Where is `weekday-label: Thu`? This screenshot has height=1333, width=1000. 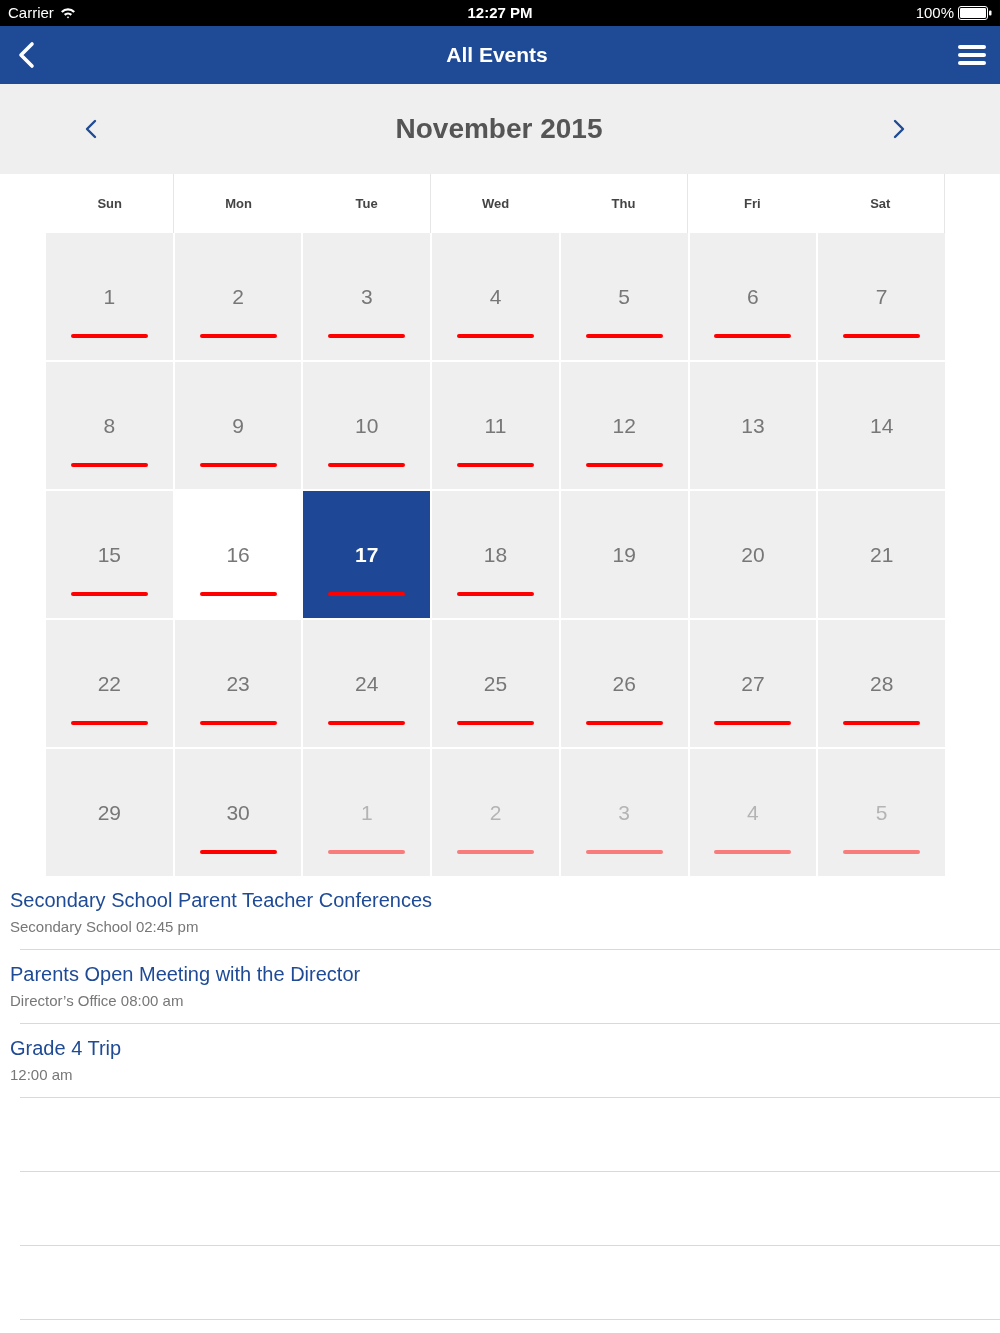 weekday-label: Thu is located at coordinates (623, 203).